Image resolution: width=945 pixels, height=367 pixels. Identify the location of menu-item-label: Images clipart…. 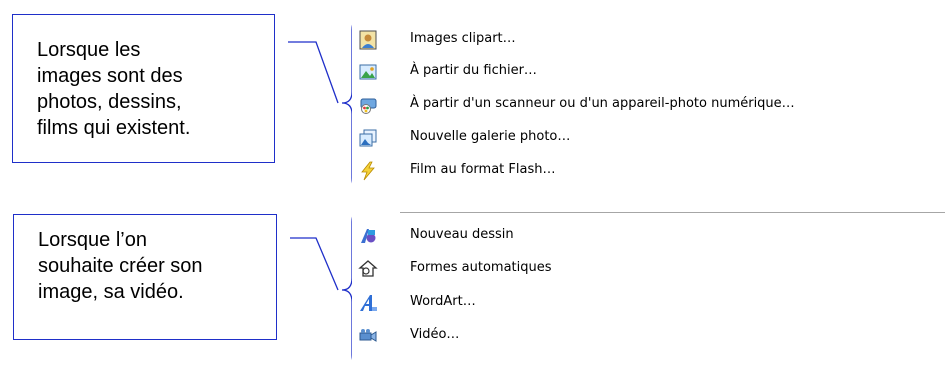
(463, 38).